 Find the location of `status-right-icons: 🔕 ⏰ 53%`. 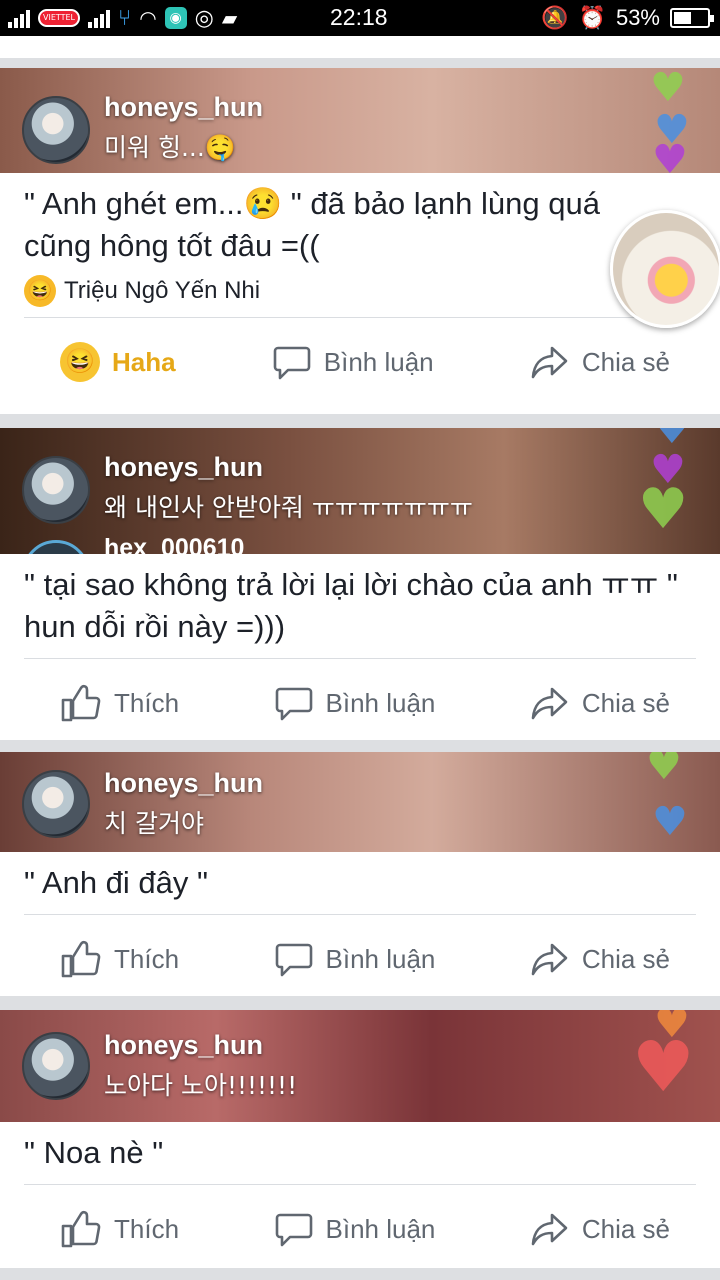

status-right-icons: 🔕 ⏰ 53% is located at coordinates (627, 18).